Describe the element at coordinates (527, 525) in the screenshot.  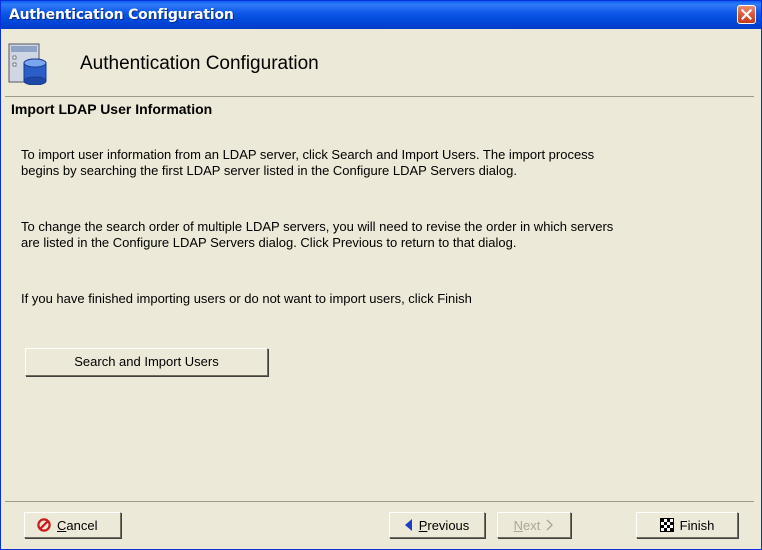
I see `next-label: Next` at that location.